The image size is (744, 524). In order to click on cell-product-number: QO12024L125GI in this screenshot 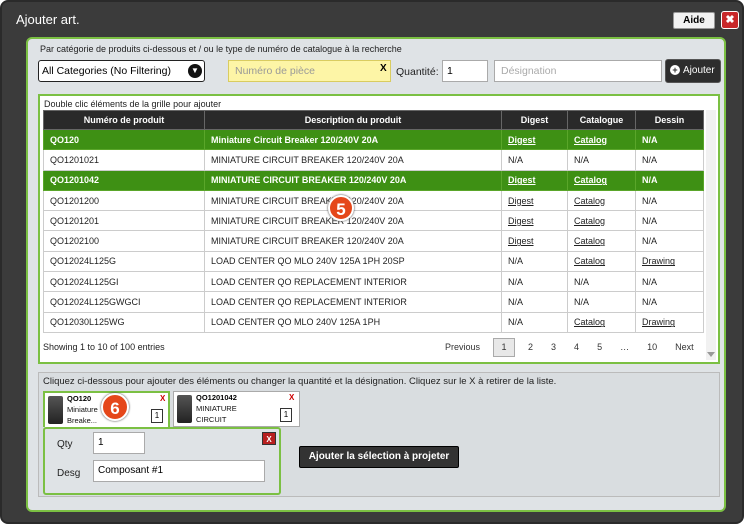, I will do `click(124, 282)`.